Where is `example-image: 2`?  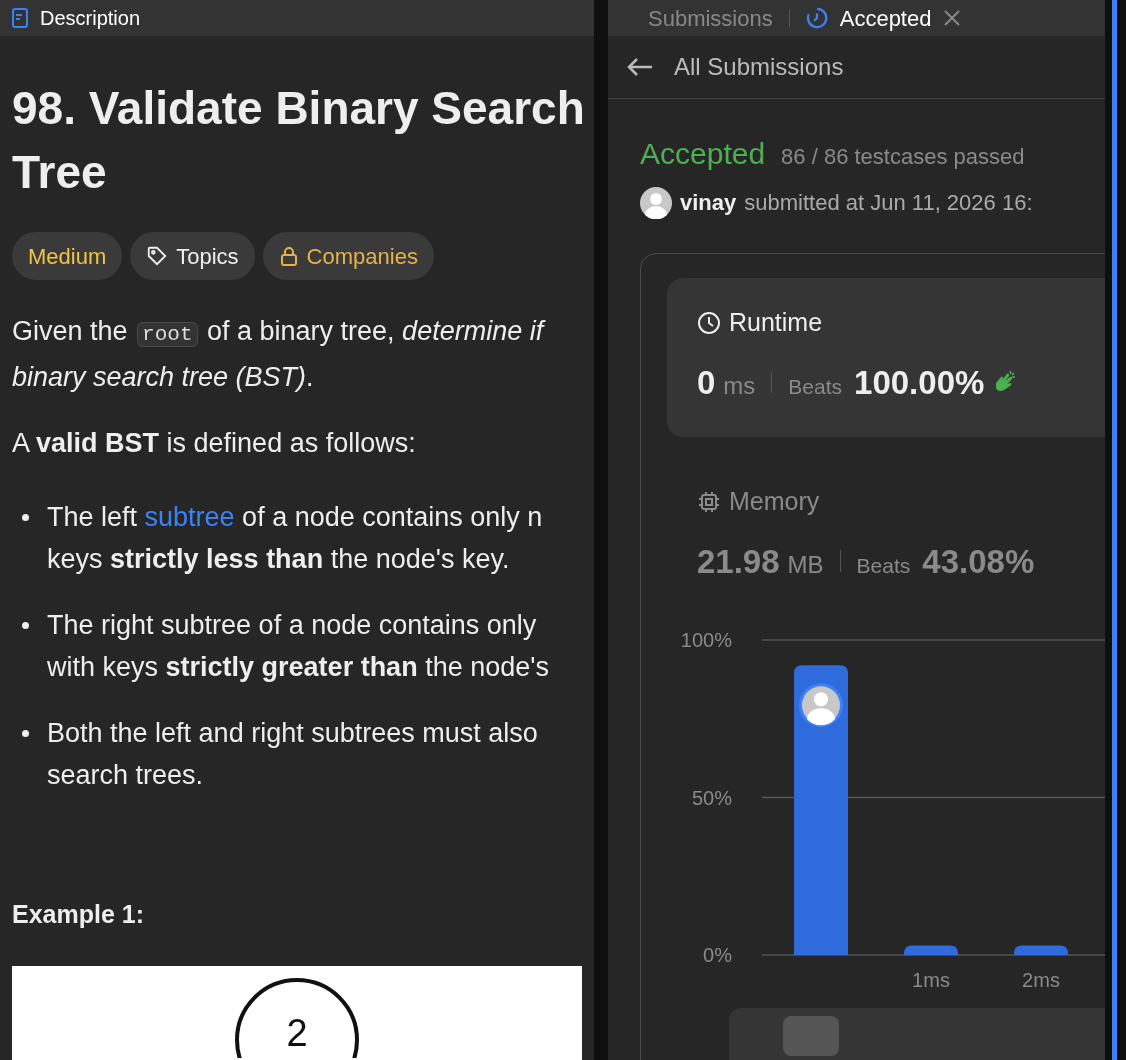
example-image: 2 is located at coordinates (297, 1012).